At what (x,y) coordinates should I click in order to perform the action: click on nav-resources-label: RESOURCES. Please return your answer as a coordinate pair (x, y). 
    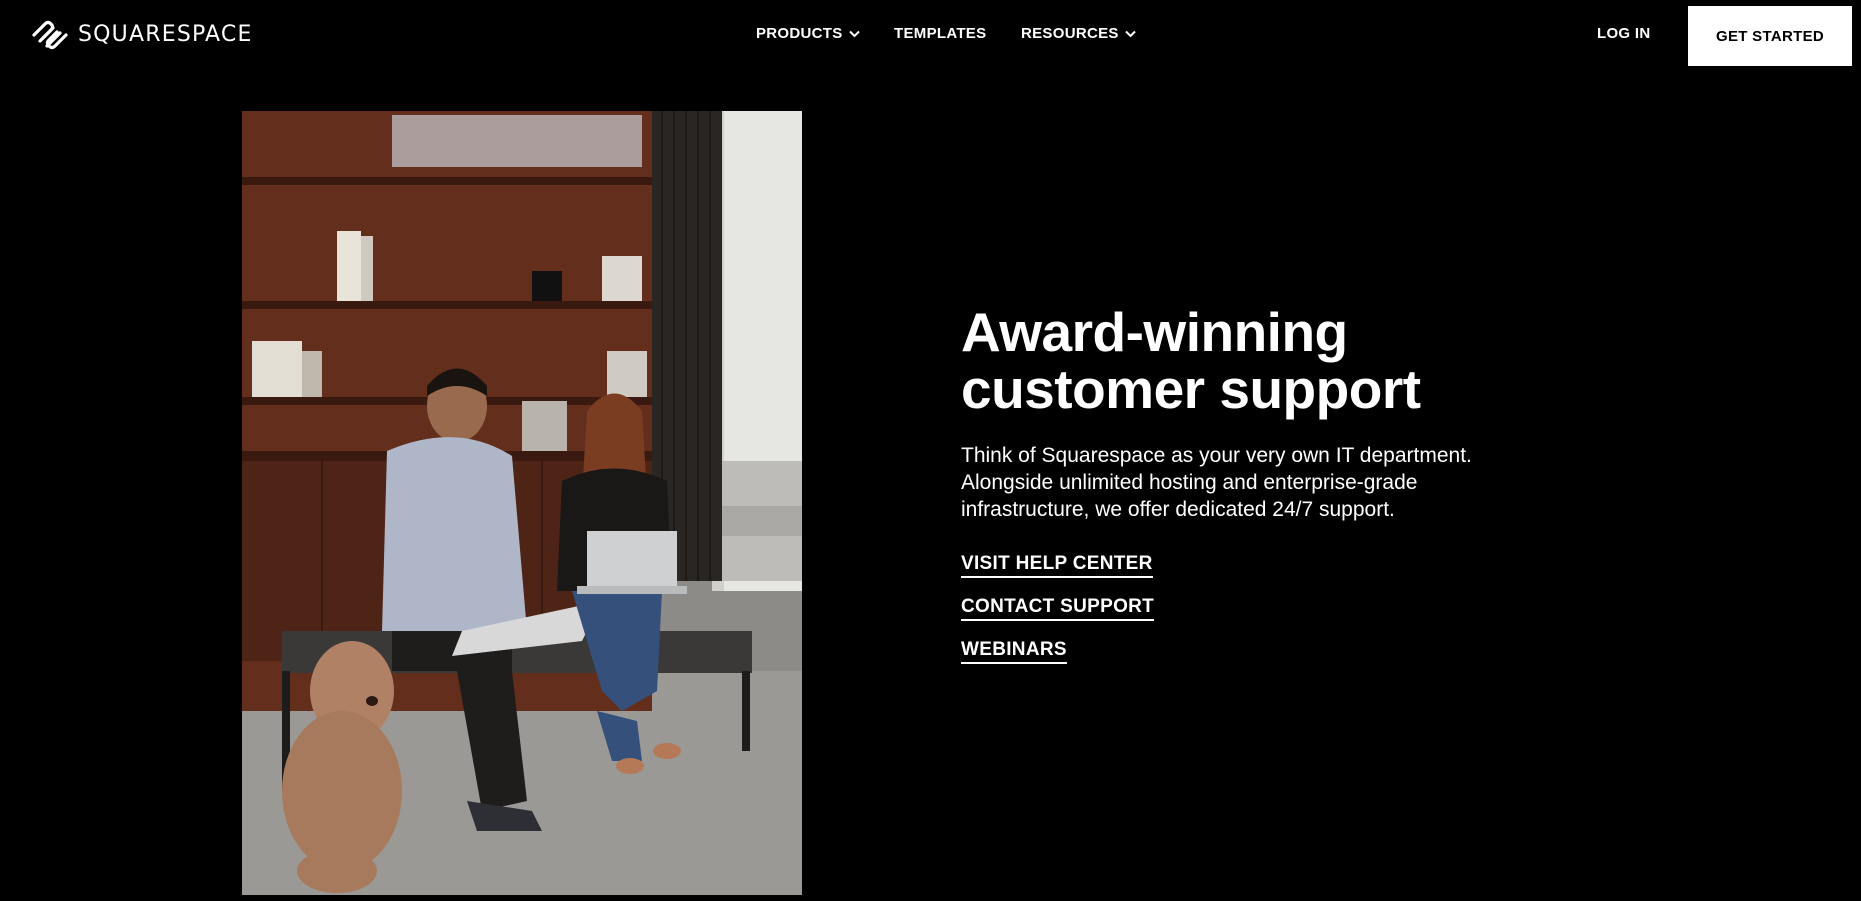
    Looking at the image, I should click on (1070, 33).